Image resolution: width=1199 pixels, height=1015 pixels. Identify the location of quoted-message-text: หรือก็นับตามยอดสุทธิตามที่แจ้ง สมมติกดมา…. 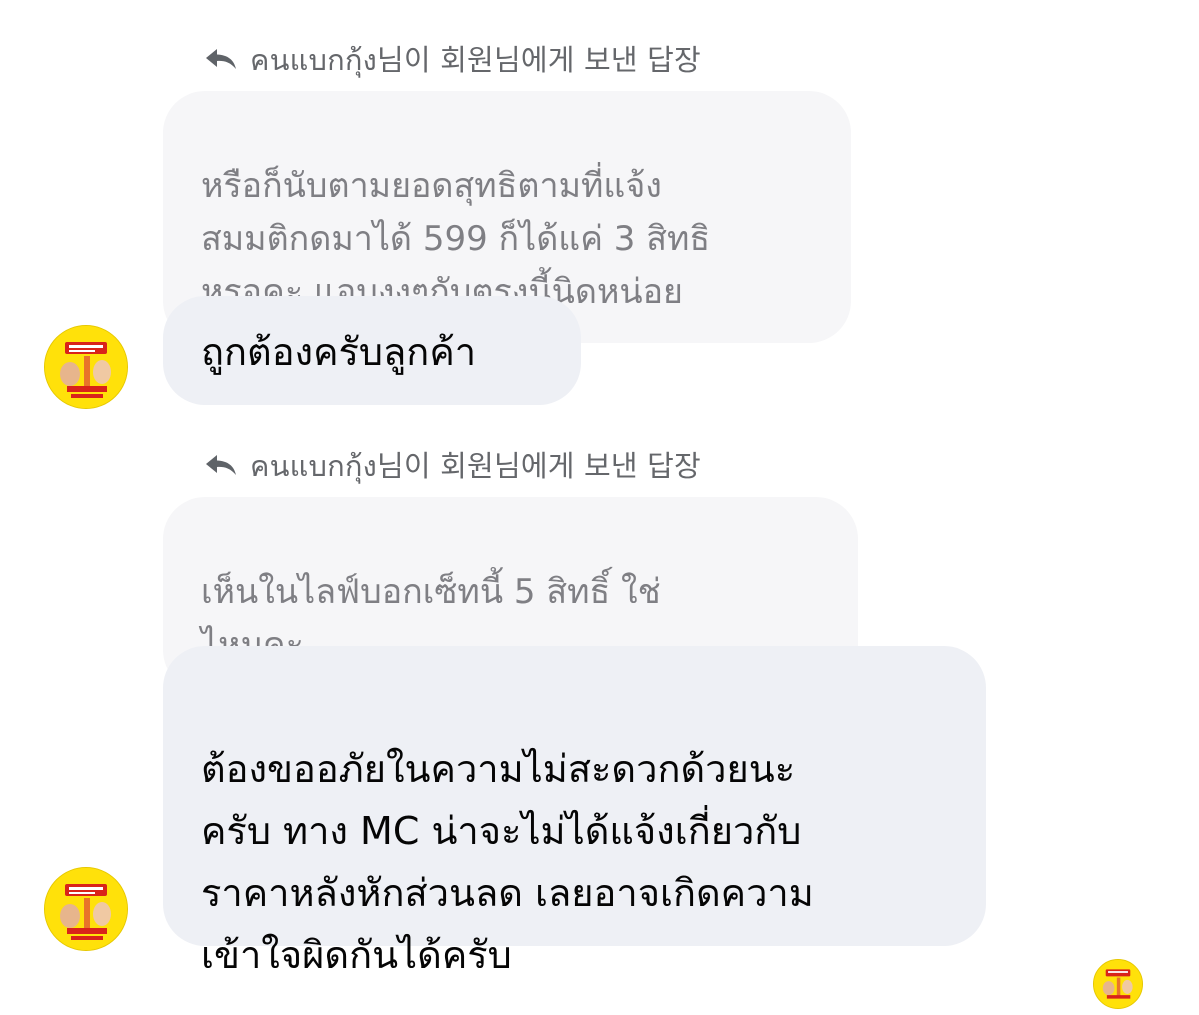
(456, 239).